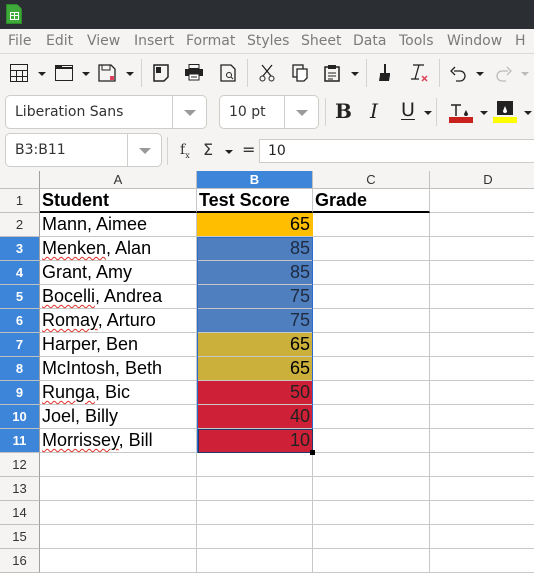  Describe the element at coordinates (229, 152) in the screenshot. I see `sum-dropdown` at that location.